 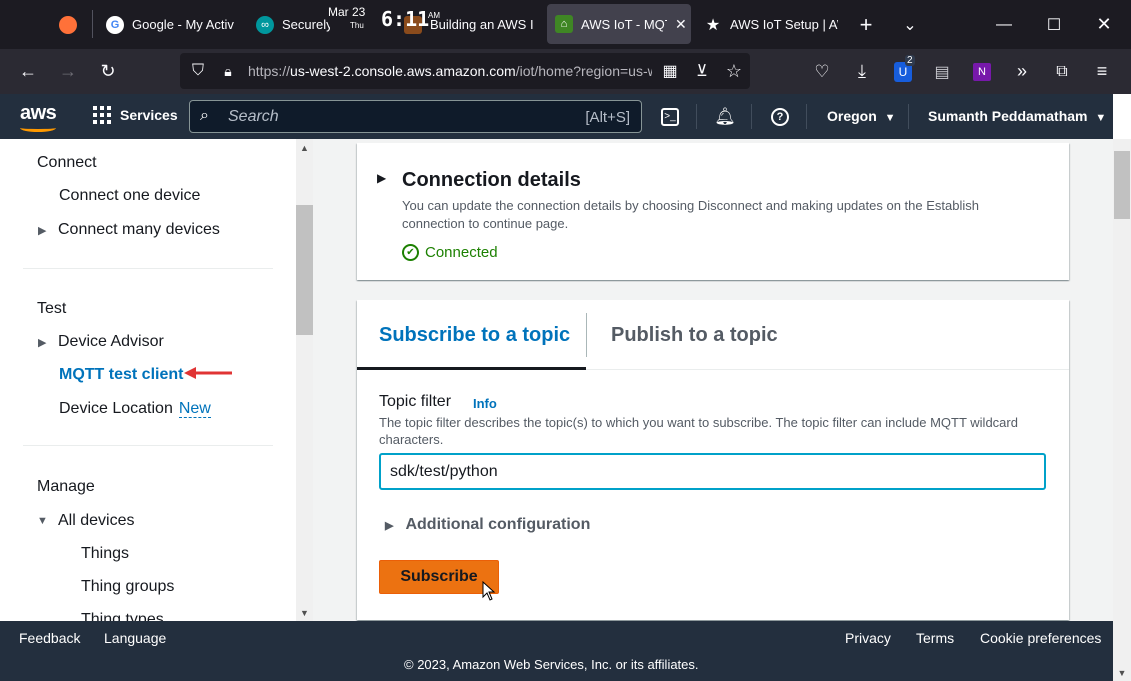 I want to click on url-prefix: https://, so click(x=269, y=71).